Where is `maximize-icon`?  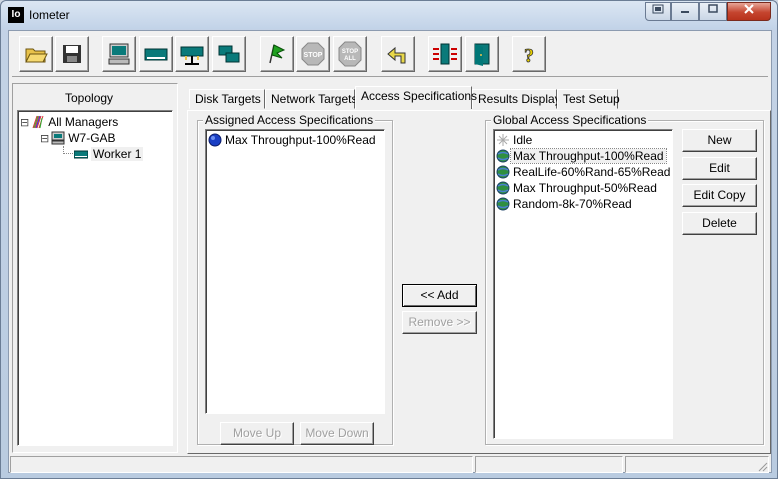 maximize-icon is located at coordinates (713, 11).